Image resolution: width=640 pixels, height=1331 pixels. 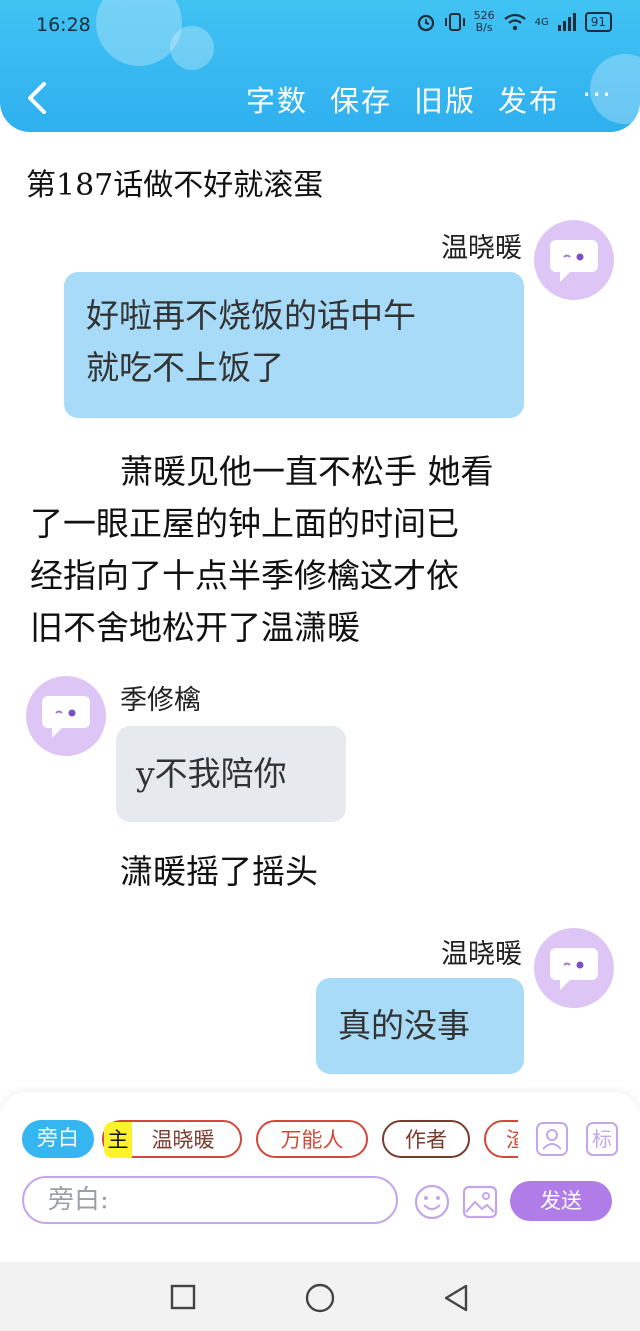 What do you see at coordinates (425, 23) in the screenshot?
I see `alarm-icon` at bounding box center [425, 23].